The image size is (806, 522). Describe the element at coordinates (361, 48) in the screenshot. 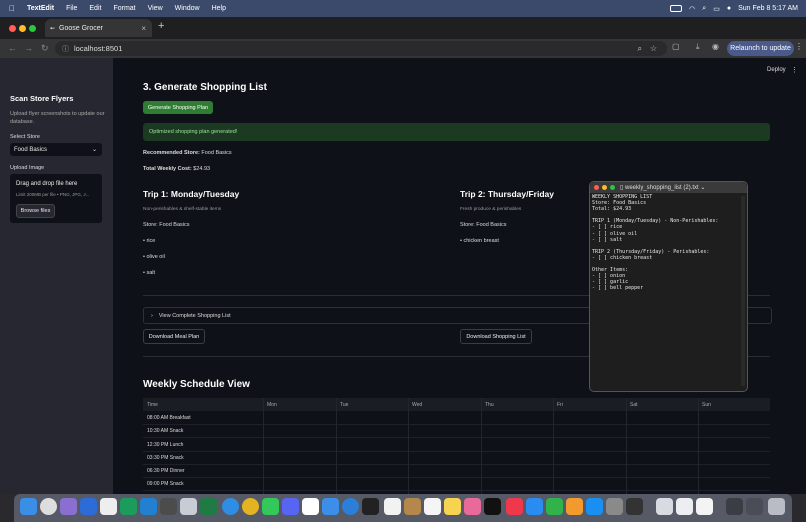

I see `address-bar: ⓘ localhost:8501 ⌕ ☆` at that location.